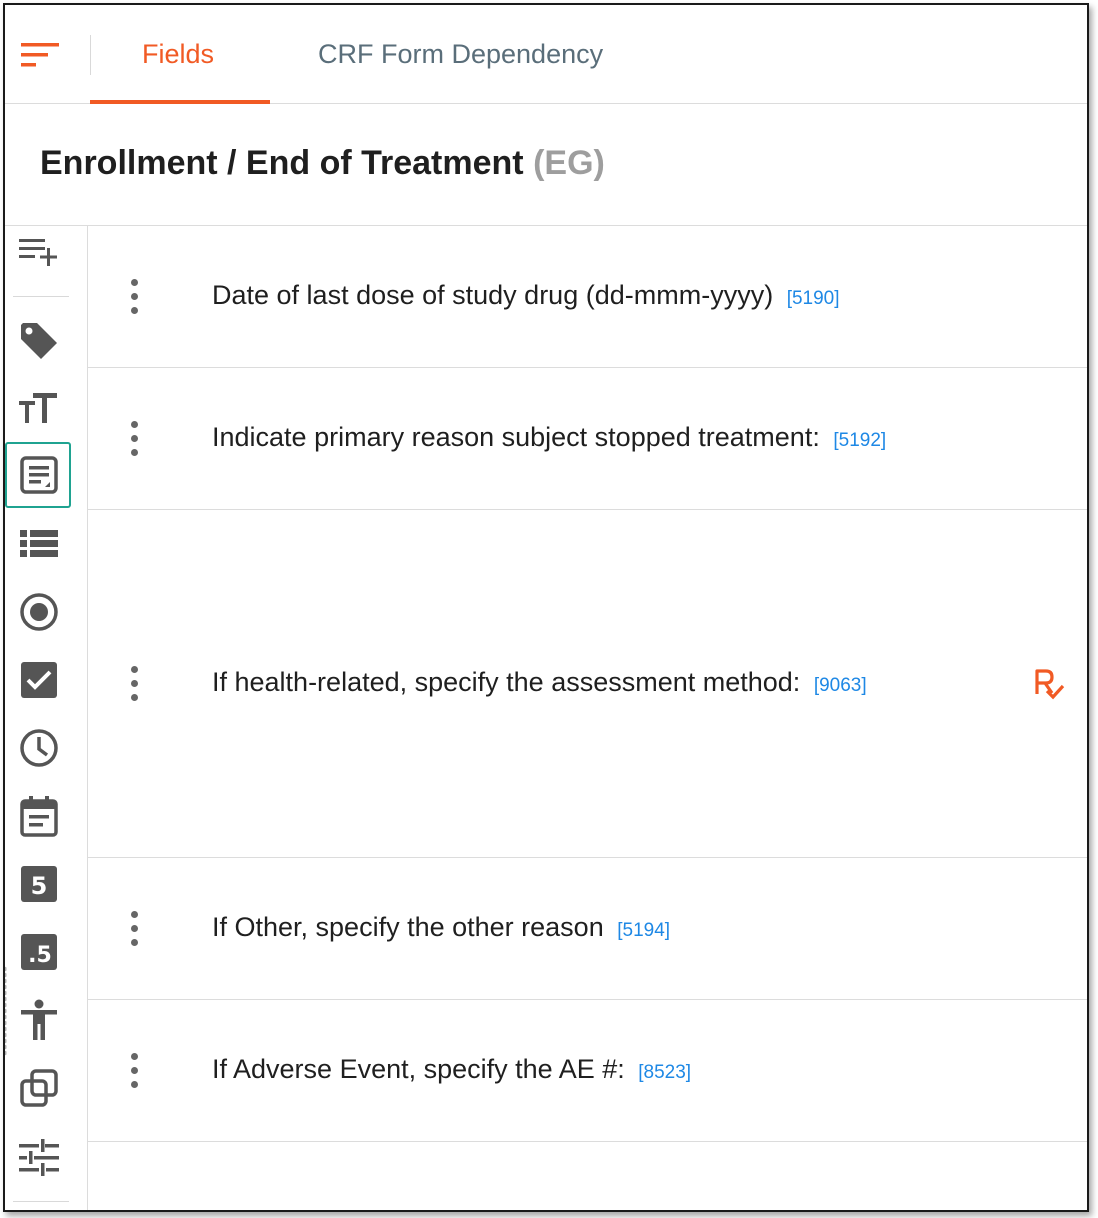  What do you see at coordinates (46, 718) in the screenshot?
I see `field-type-toolbar: 5 .5` at bounding box center [46, 718].